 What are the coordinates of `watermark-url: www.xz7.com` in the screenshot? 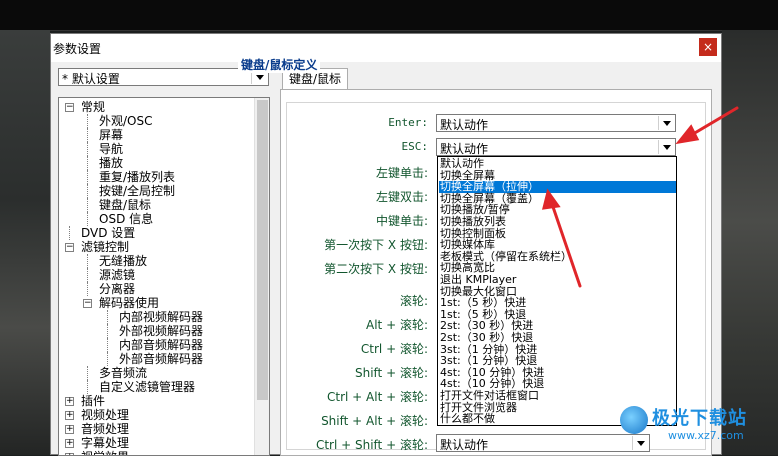 It's located at (706, 435).